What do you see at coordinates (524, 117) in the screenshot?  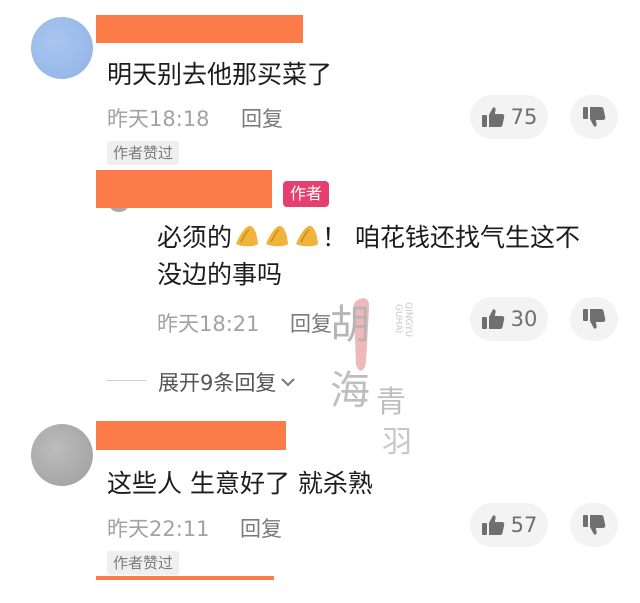 I see `like-count: 75` at bounding box center [524, 117].